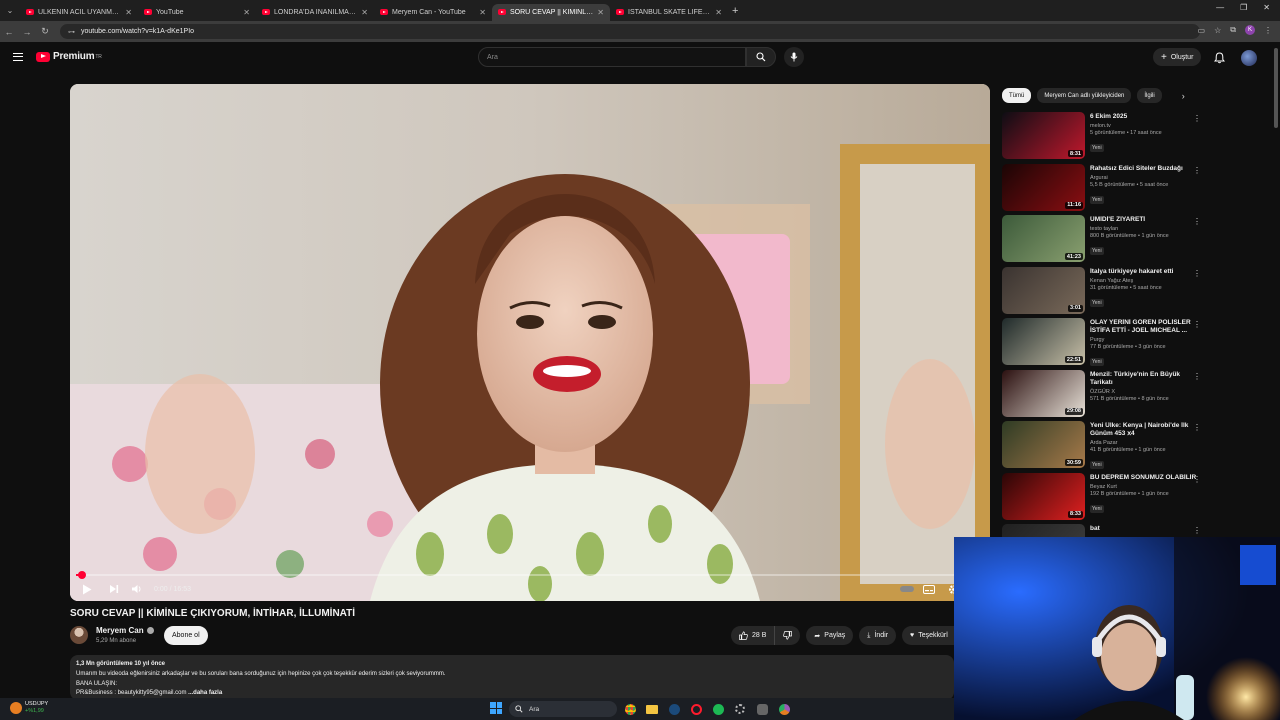  I want to click on recommendation-title: BU DEPREM SONUMUZ OLABİLİR, so click(1145, 478).